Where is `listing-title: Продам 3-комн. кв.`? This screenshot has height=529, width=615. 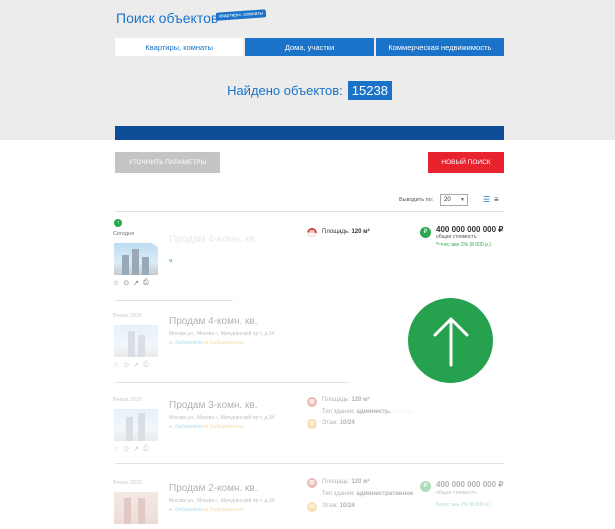 listing-title: Продам 3-комн. кв. is located at coordinates (213, 405).